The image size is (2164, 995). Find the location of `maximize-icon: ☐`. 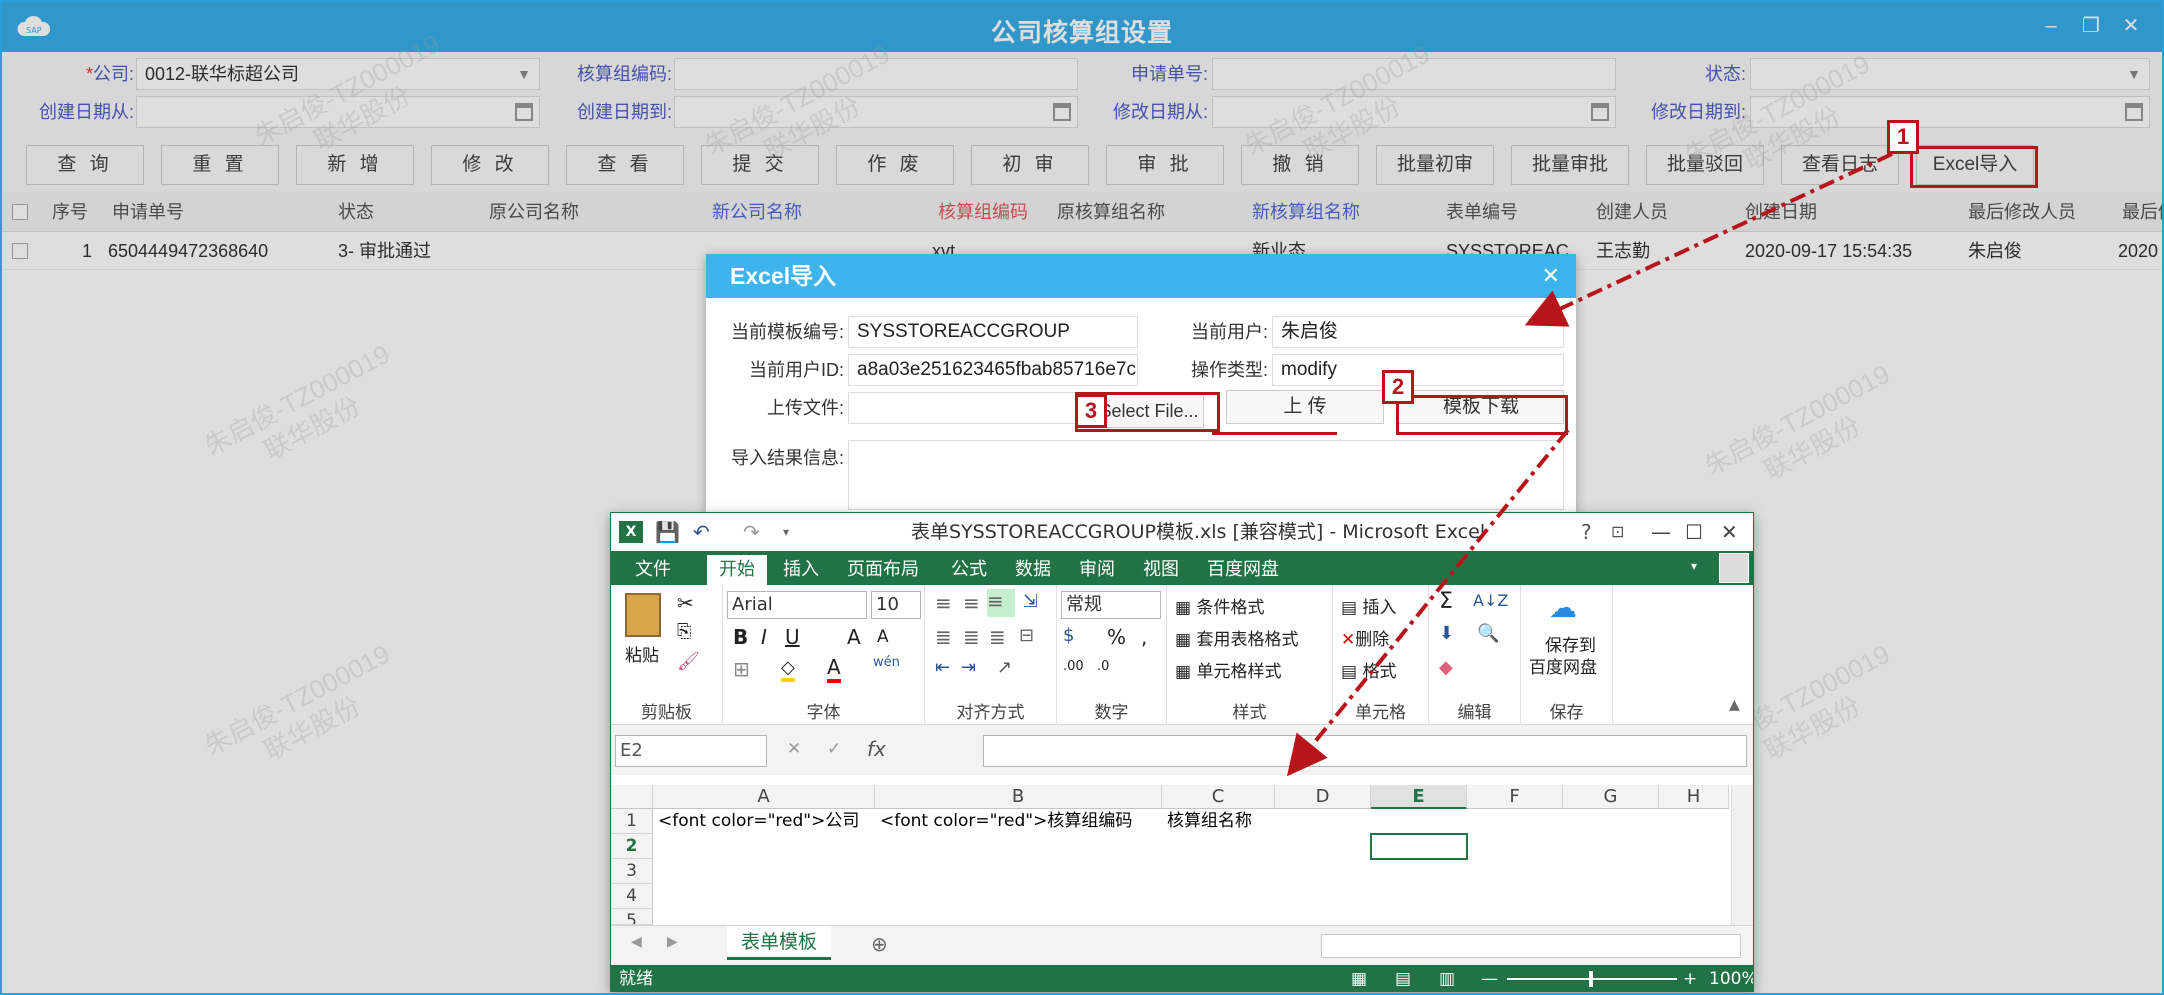

maximize-icon: ☐ is located at coordinates (1694, 532).